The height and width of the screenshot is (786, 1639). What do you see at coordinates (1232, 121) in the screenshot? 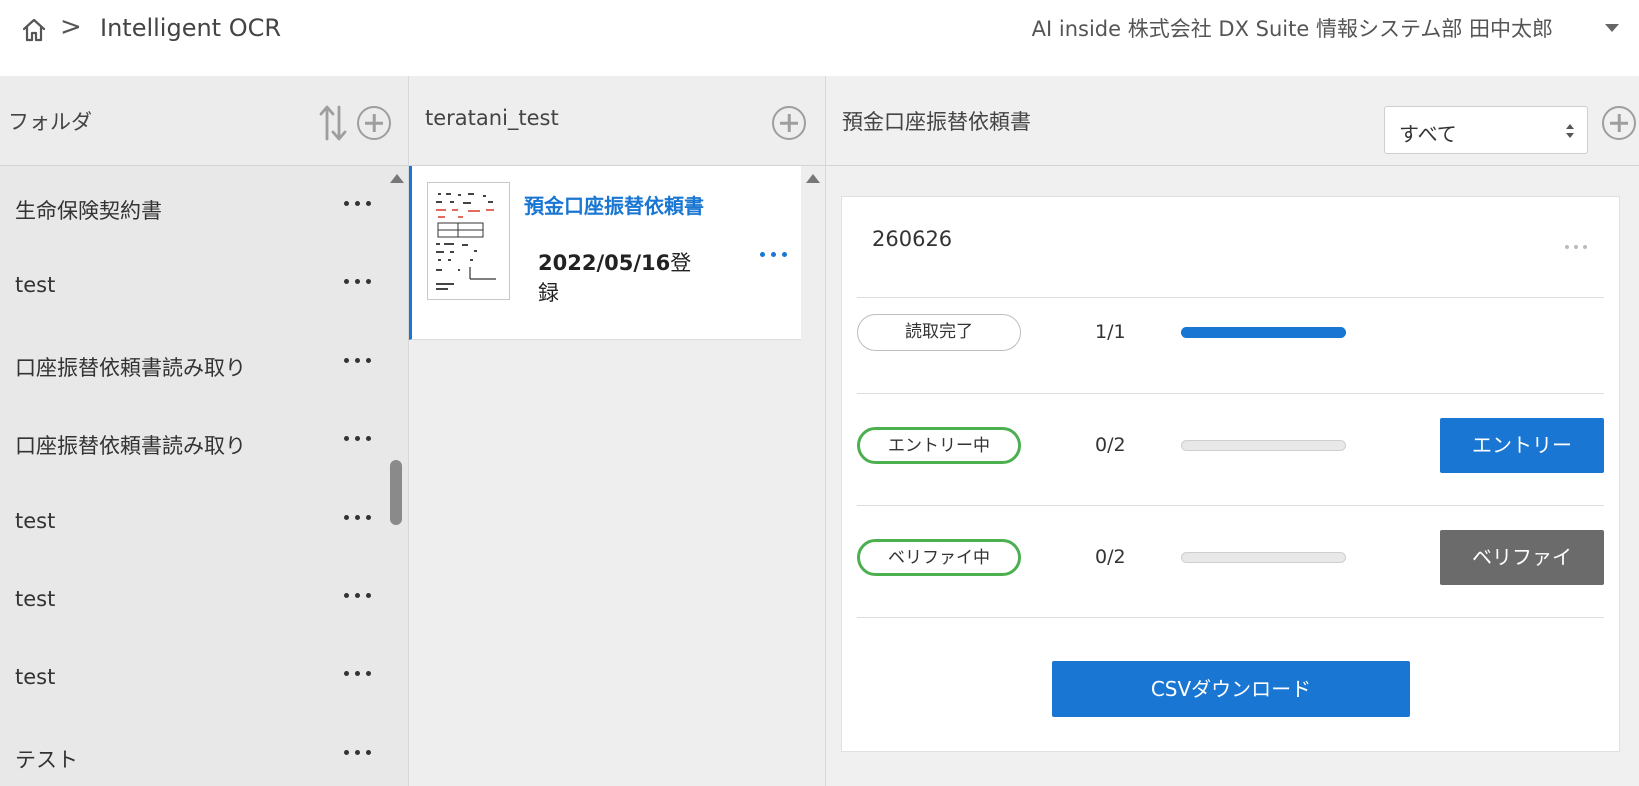
I see `detail-column-header: 預金口座振替依頼書 すべて` at bounding box center [1232, 121].